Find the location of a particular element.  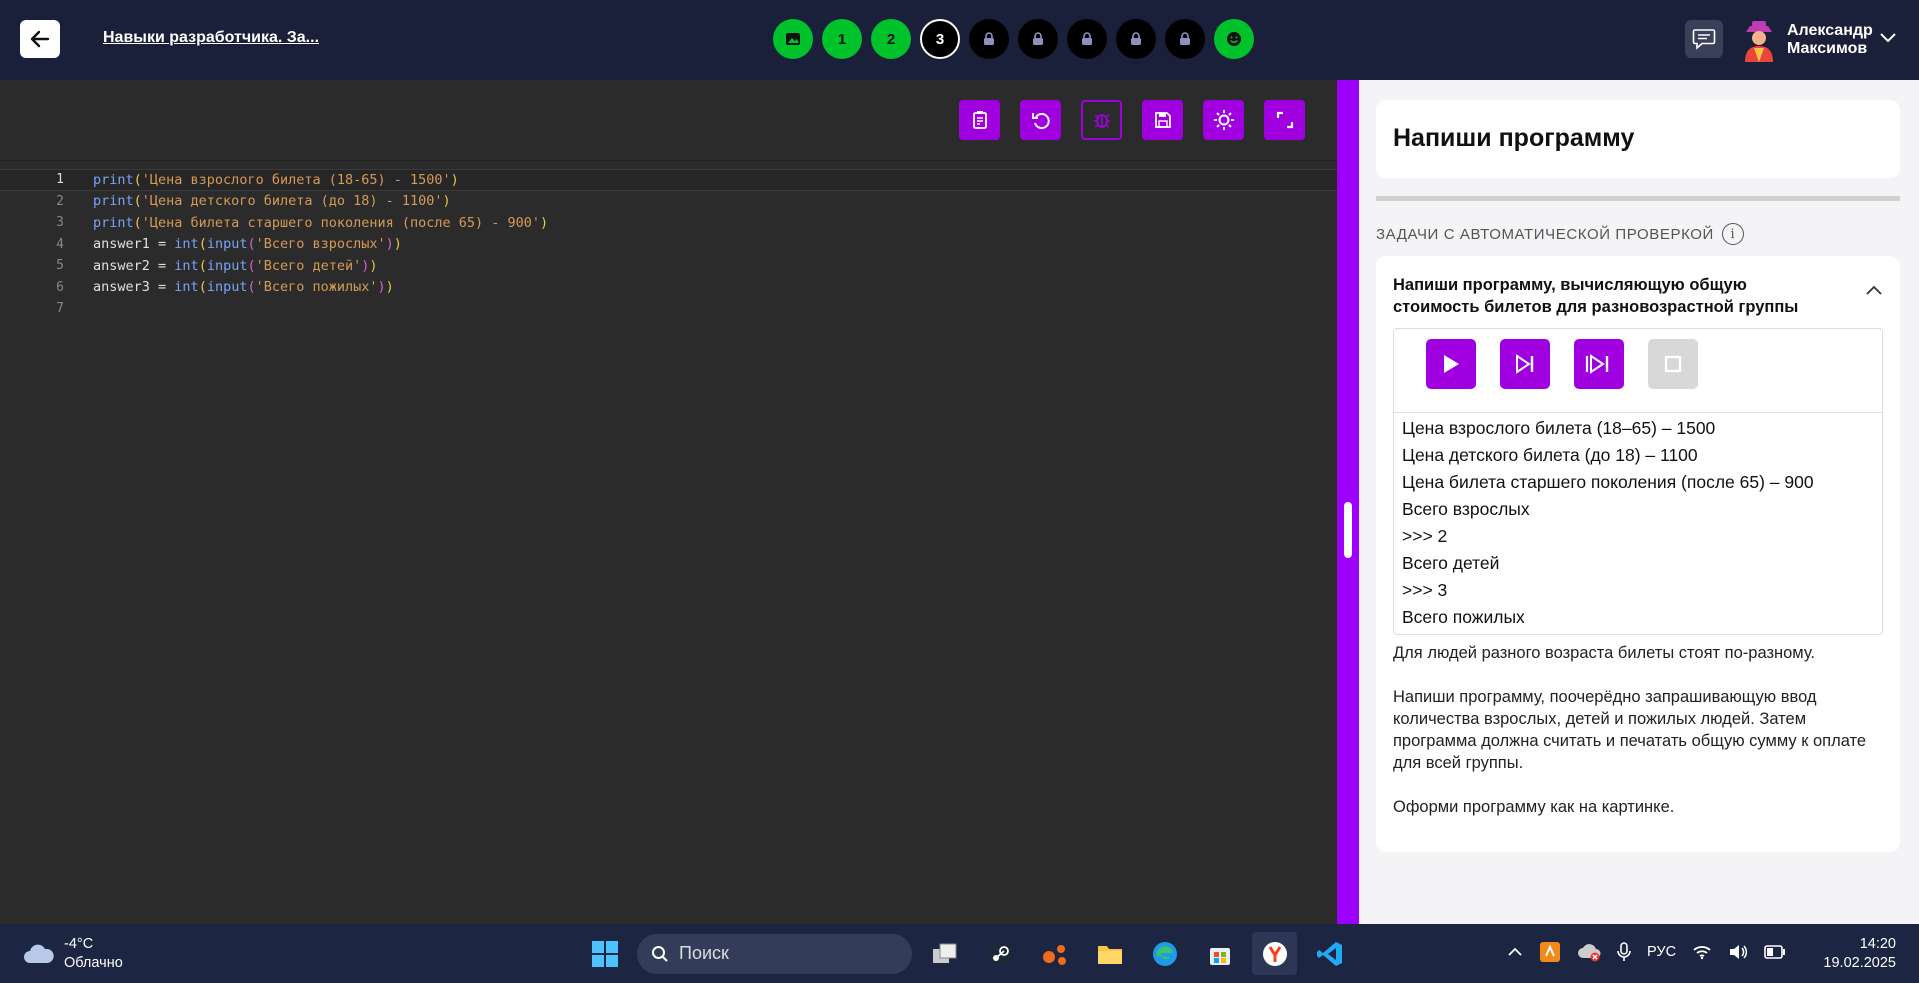

line-number: 1 is located at coordinates (60, 180).